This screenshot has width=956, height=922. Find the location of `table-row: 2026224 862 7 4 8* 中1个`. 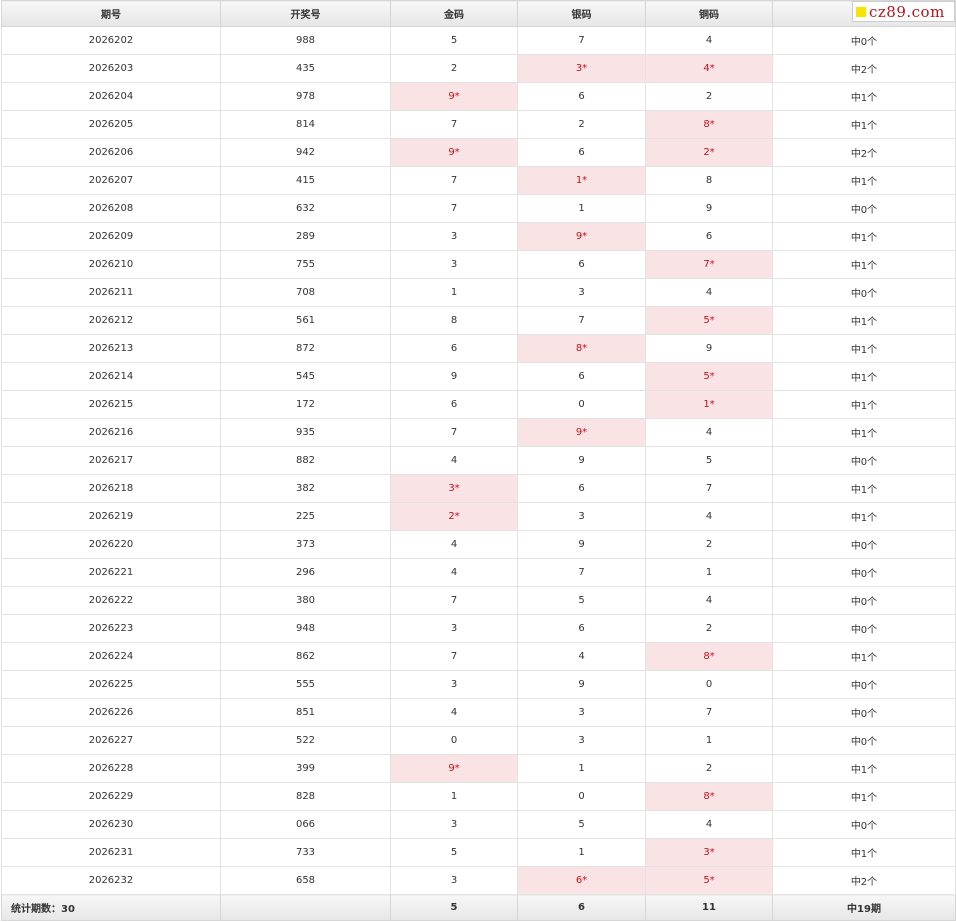

table-row: 2026224 862 7 4 8* 中1个 is located at coordinates (478, 656).